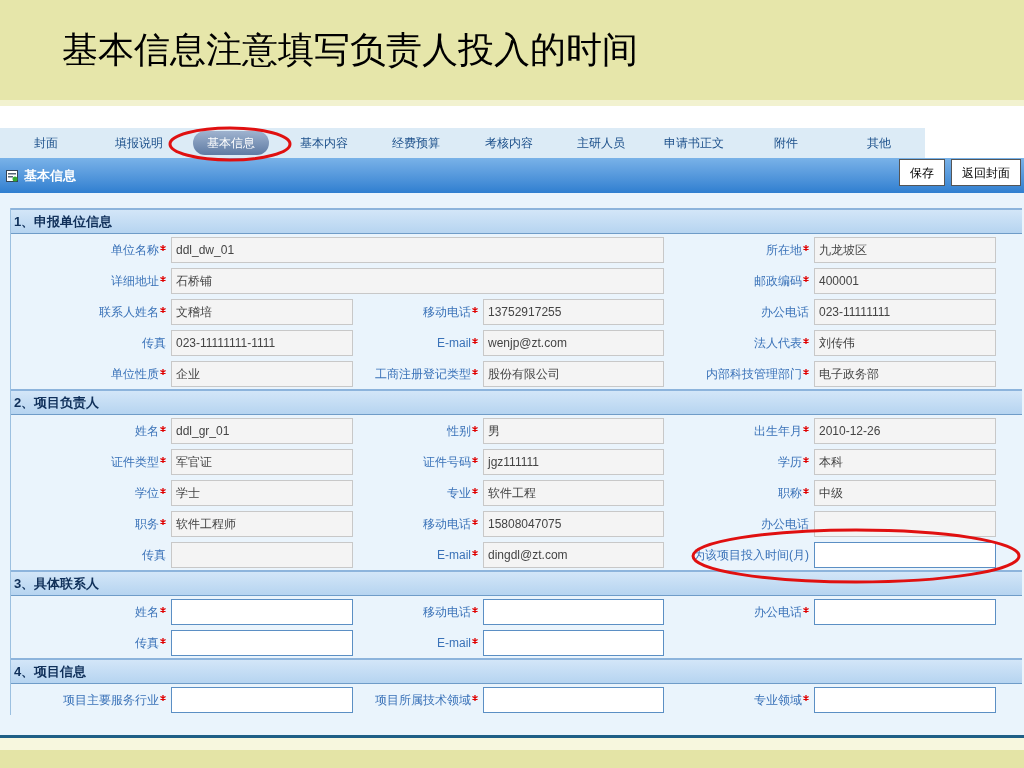 The height and width of the screenshot is (768, 1024). Describe the element at coordinates (905, 373) in the screenshot. I see `input-field: 电子政务部` at that location.